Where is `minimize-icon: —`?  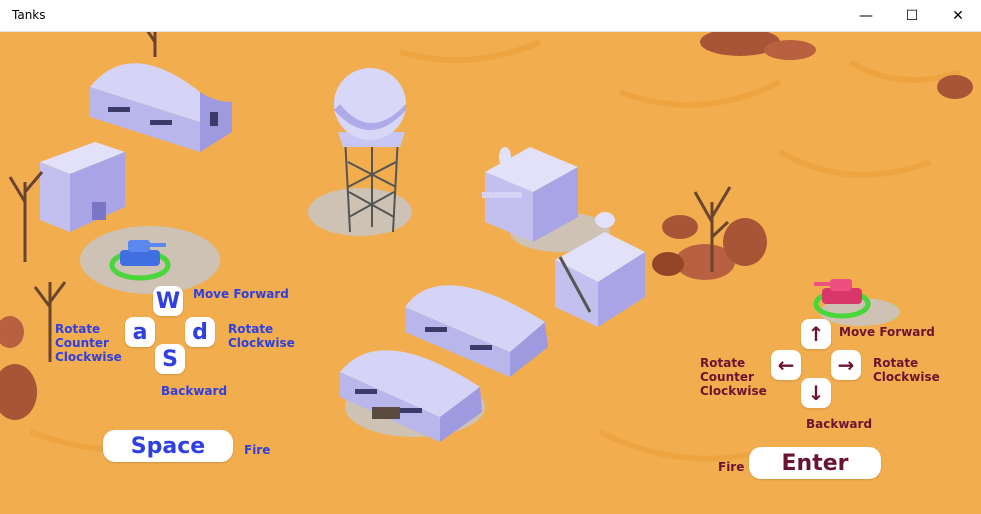
minimize-icon: — is located at coordinates (866, 15).